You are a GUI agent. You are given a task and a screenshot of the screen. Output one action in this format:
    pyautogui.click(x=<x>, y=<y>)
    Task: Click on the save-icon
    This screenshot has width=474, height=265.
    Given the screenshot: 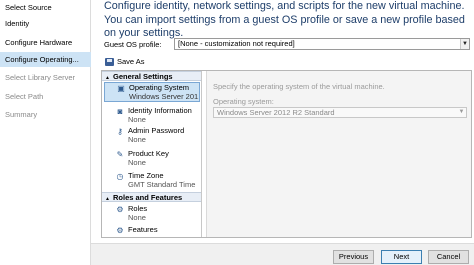 What is the action you would take?
    pyautogui.click(x=109, y=62)
    